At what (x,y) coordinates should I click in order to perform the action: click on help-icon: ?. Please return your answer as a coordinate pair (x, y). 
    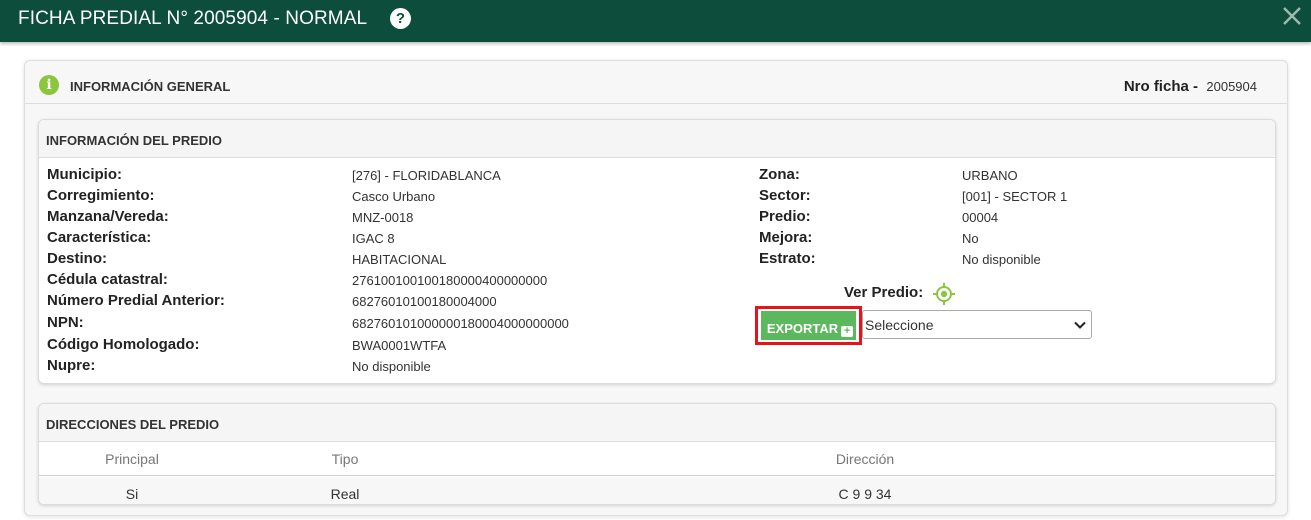
    Looking at the image, I should click on (400, 18).